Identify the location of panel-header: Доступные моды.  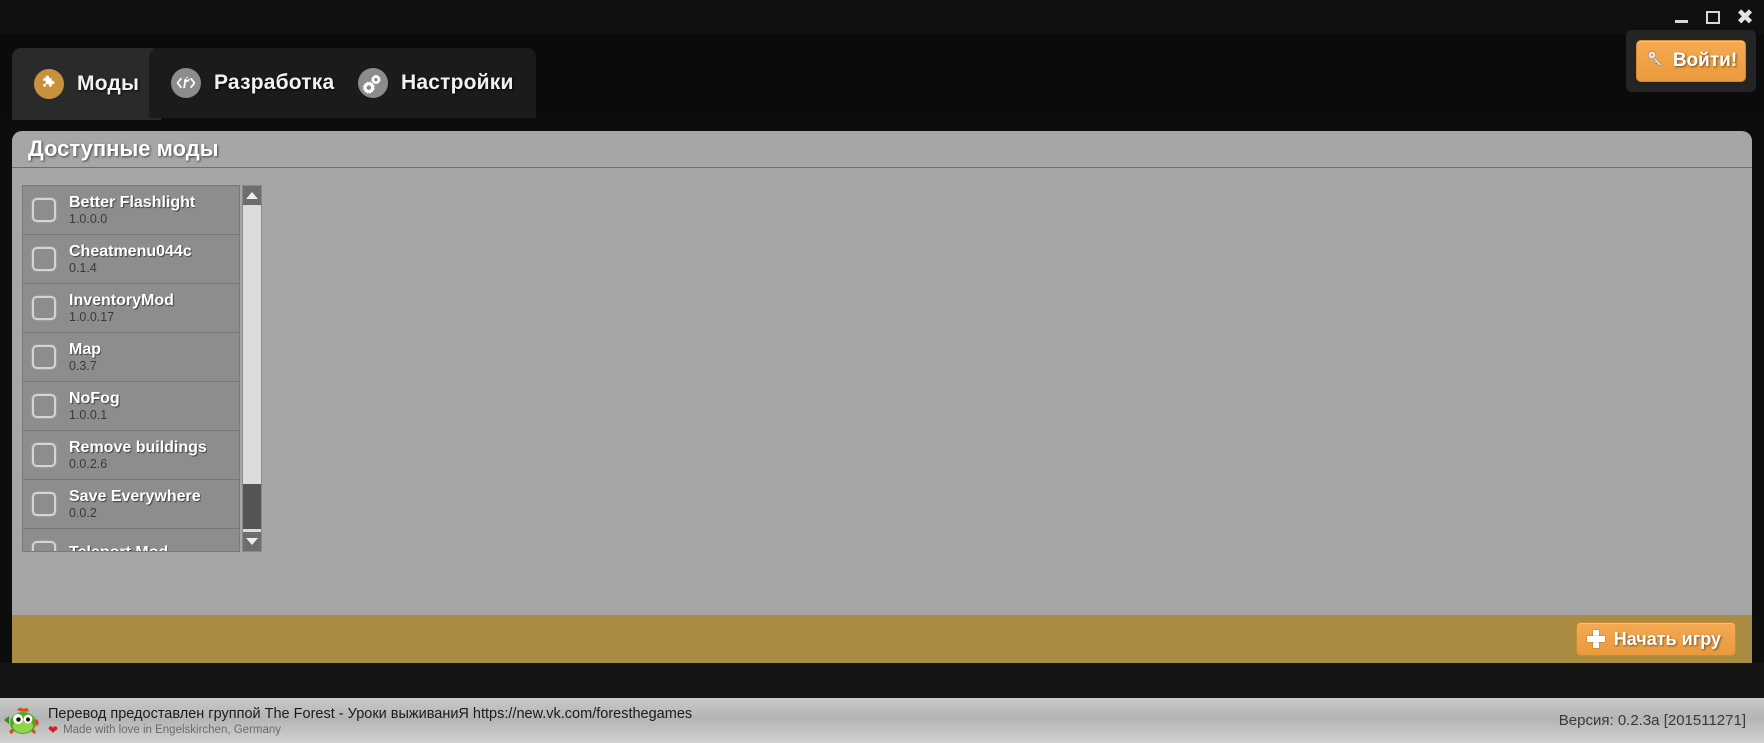
(882, 149).